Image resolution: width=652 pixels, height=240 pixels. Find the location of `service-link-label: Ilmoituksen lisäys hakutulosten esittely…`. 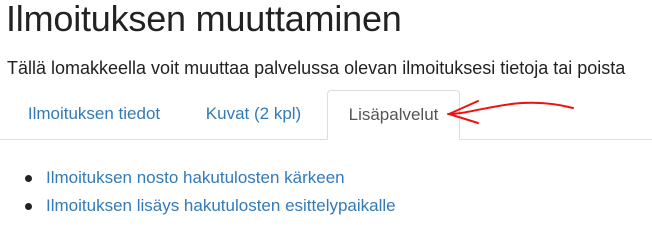

service-link-label: Ilmoituksen lisäys hakutulosten esittely… is located at coordinates (221, 205).